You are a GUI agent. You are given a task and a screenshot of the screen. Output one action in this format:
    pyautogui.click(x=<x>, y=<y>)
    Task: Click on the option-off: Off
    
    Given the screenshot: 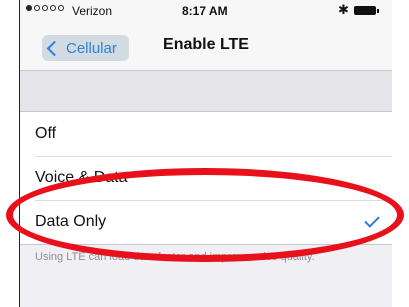 What is the action you would take?
    pyautogui.click(x=206, y=134)
    